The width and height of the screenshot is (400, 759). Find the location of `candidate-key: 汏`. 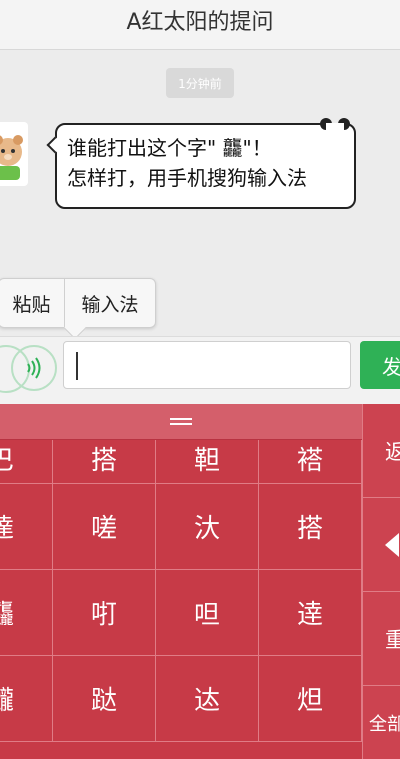

candidate-key: 汏 is located at coordinates (207, 526).